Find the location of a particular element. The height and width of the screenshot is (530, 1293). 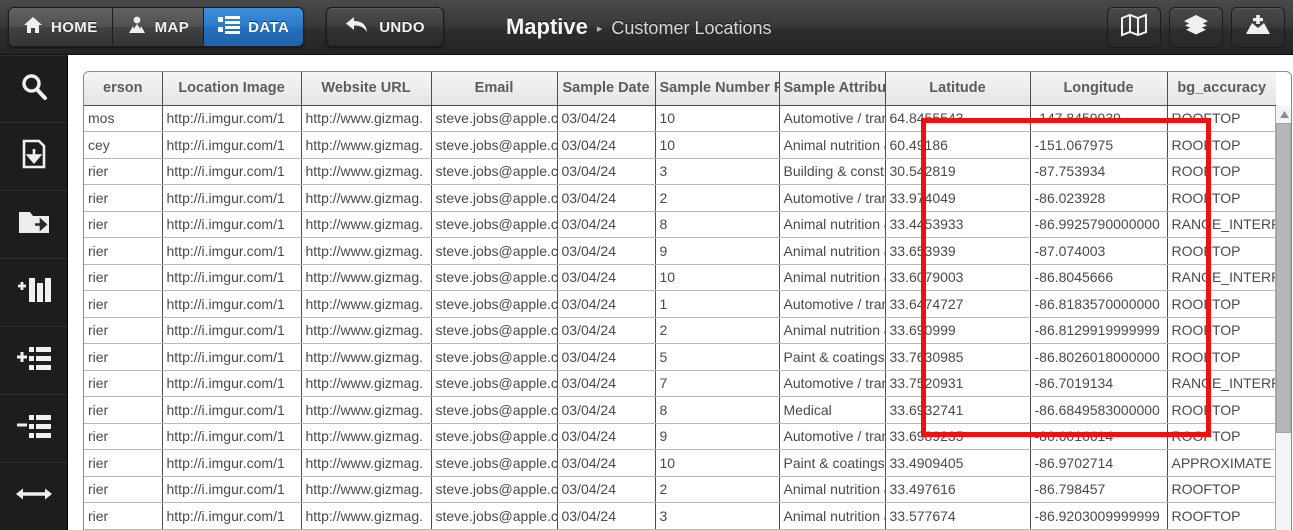

table-cell: 33.7630985 is located at coordinates (958, 357).